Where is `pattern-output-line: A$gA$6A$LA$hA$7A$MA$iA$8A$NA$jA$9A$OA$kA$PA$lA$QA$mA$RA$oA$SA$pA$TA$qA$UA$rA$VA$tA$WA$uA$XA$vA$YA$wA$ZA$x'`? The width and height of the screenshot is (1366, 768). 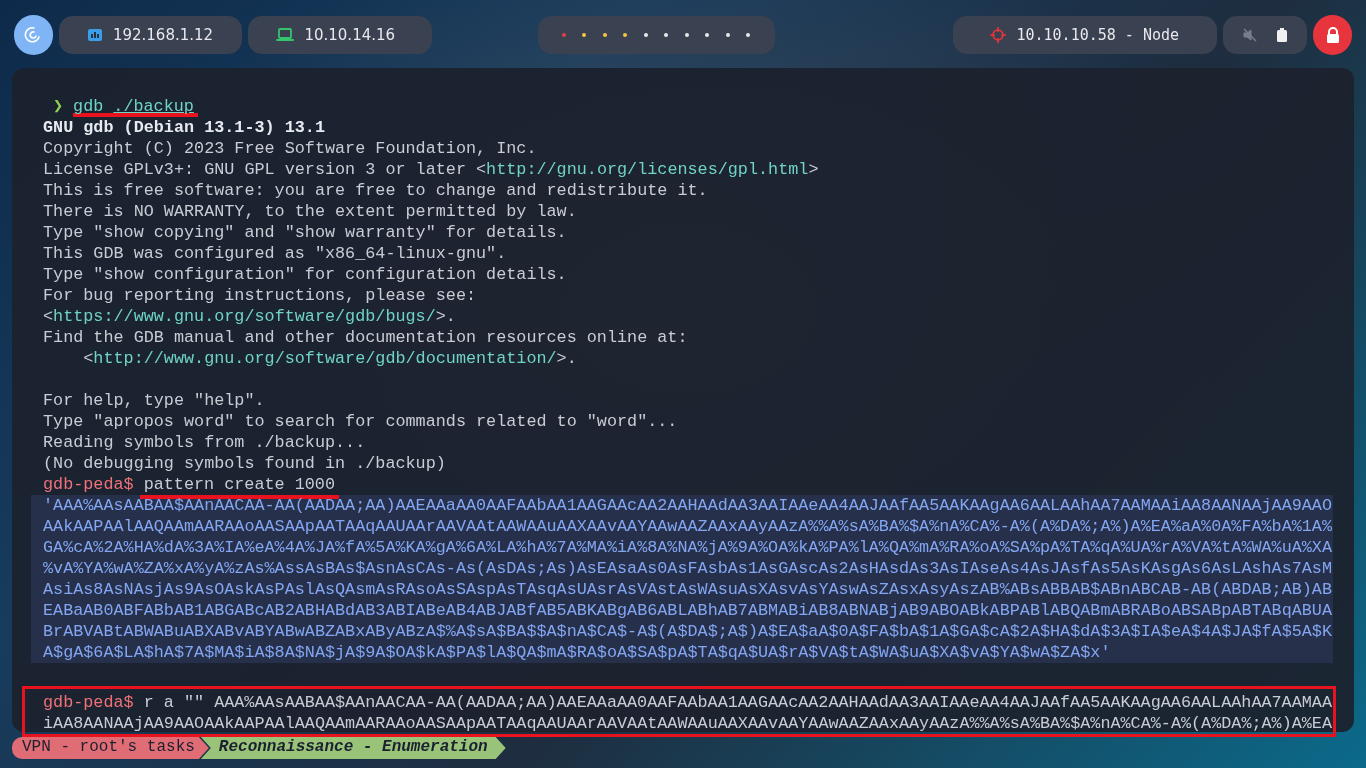
pattern-output-line: A$gA$6A$LA$hA$7A$MA$iA$8A$NA$jA$9A$OA$kA$PA$lA$QA$mA$RA$oA$SA$pA$TA$qA$UA$rA$VA$tA$WA$uA$XA$vA$YA$wA$ZA$x' is located at coordinates (577, 652).